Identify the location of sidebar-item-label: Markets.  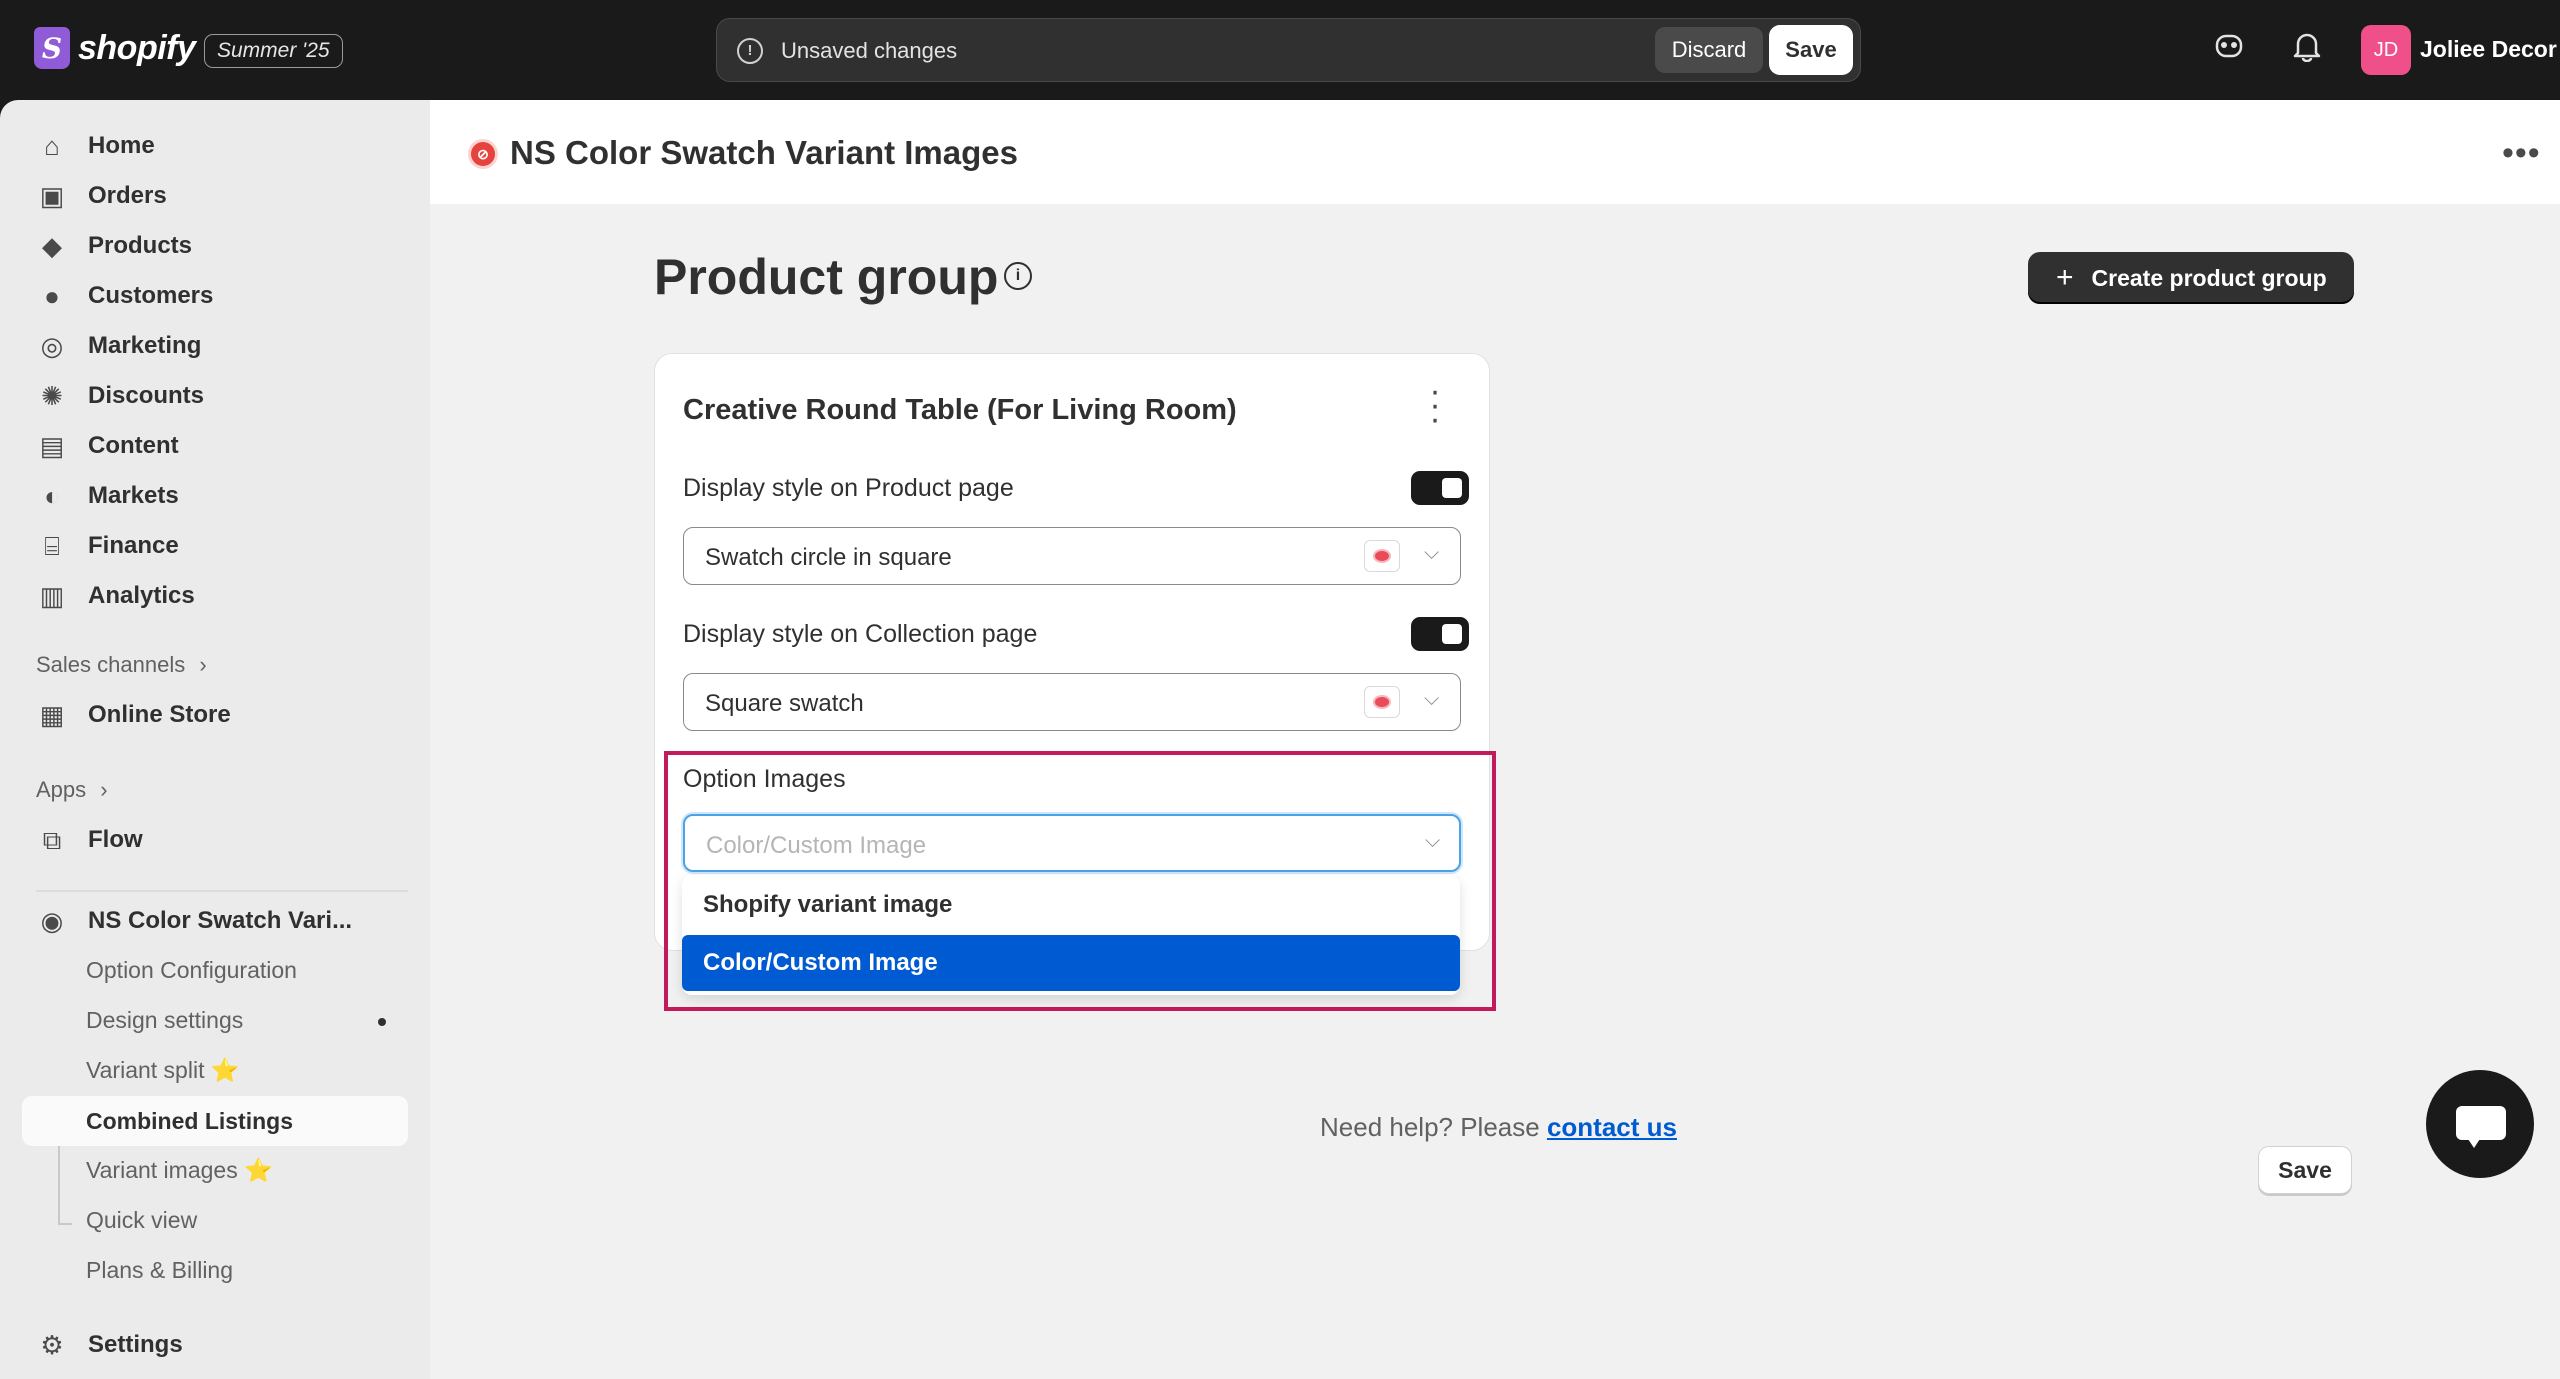
(133, 495).